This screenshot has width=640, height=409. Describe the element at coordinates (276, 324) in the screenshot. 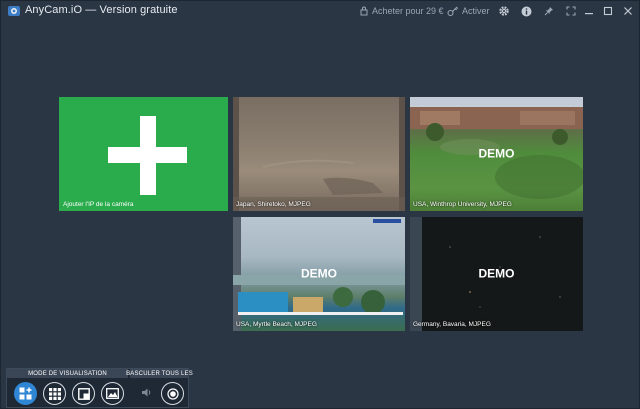

I see `camera-caption: USA, Myrtle Beach, MJPEG` at that location.